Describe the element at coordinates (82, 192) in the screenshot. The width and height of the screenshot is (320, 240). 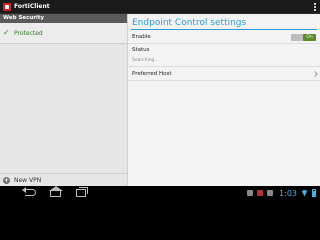
I see `recent-apps-icon` at that location.